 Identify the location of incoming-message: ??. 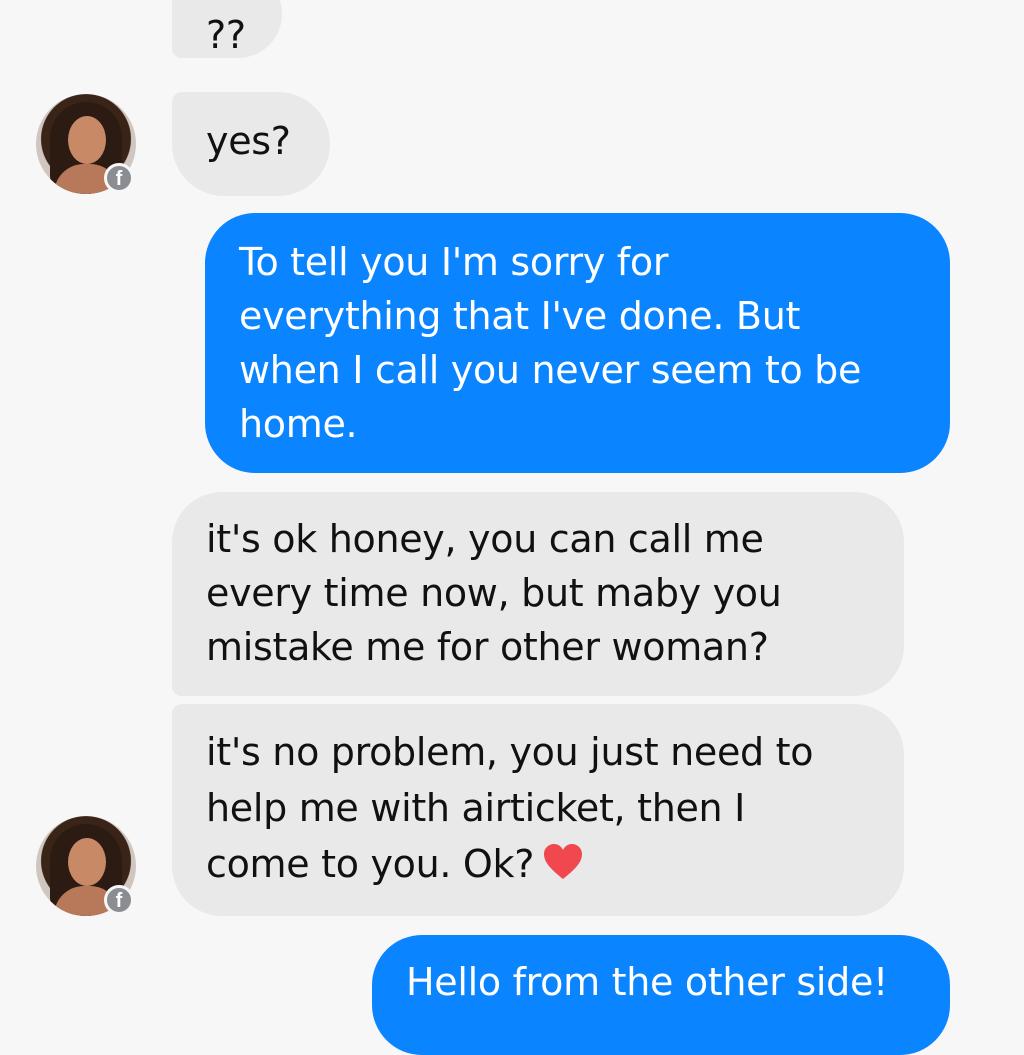
(227, 29).